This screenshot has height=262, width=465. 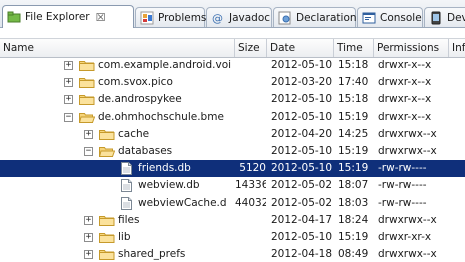 What do you see at coordinates (326, 17) in the screenshot?
I see `tab-label: Declaration` at bounding box center [326, 17].